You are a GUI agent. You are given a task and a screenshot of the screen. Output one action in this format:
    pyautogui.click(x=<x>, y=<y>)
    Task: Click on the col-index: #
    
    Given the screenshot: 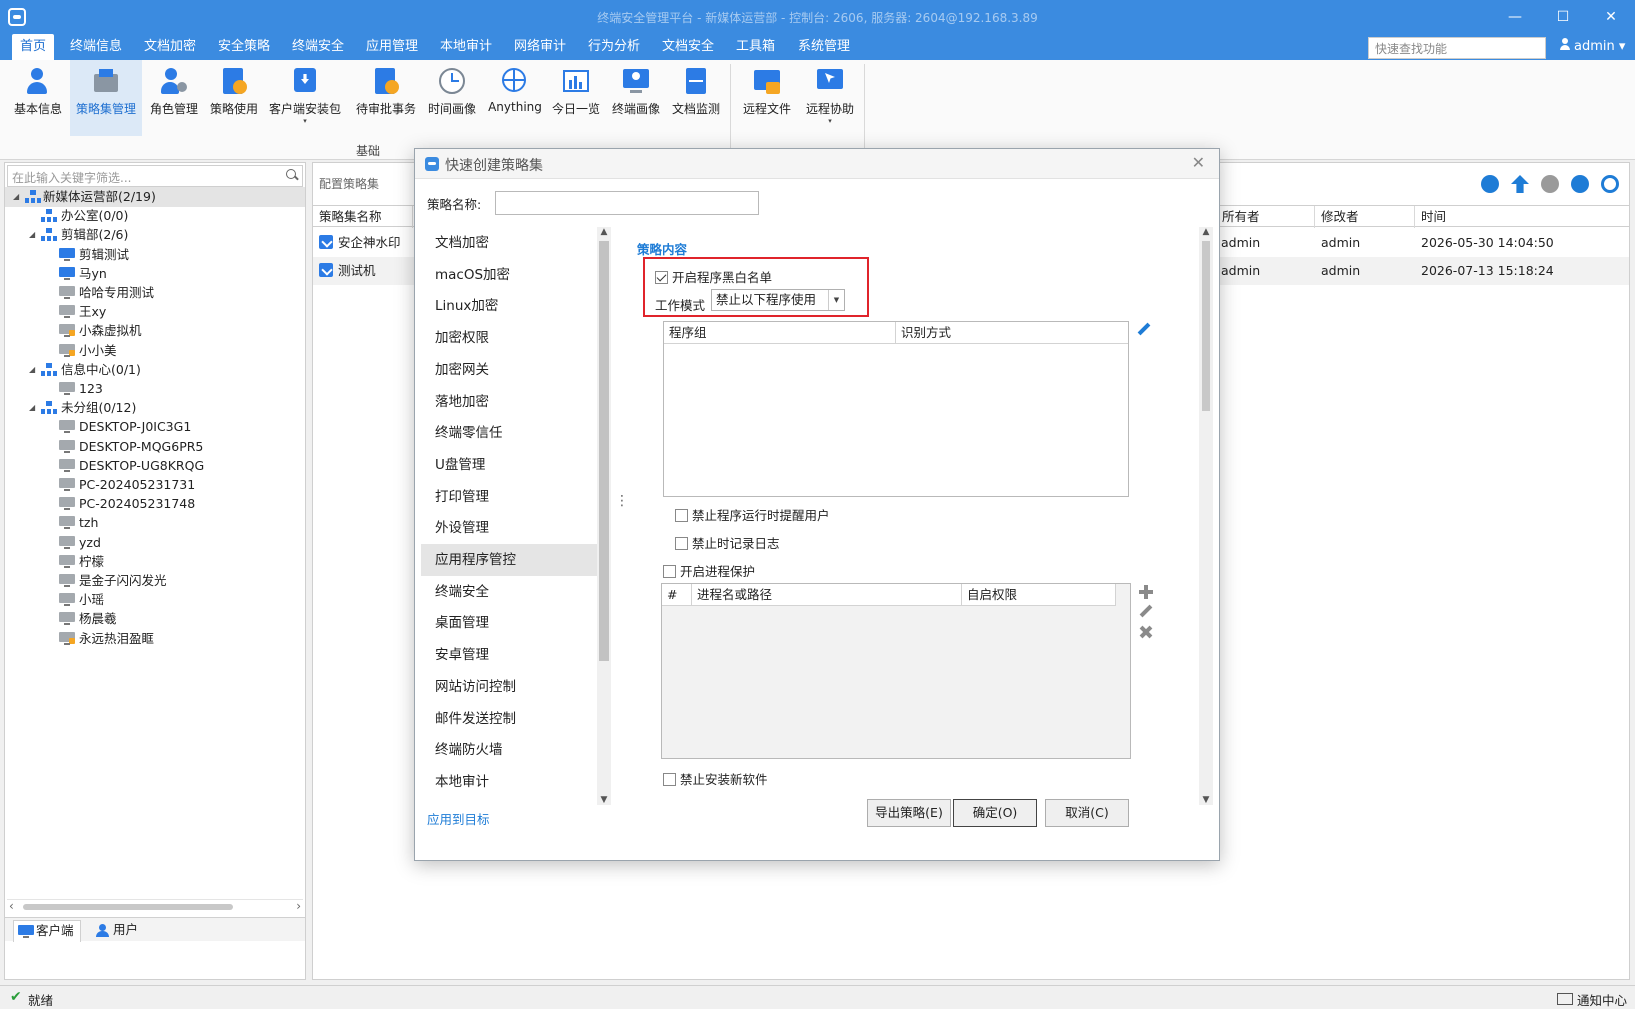 What is the action you would take?
    pyautogui.click(x=677, y=595)
    